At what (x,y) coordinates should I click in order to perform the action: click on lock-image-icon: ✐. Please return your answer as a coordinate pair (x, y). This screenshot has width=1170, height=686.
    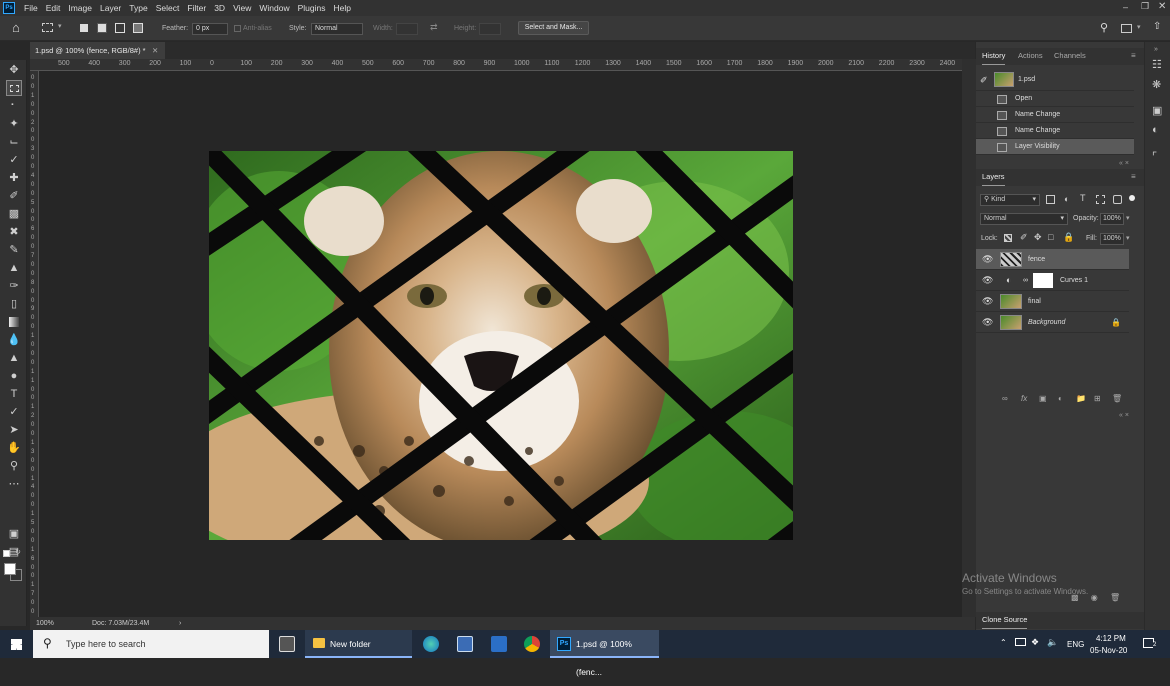
    Looking at the image, I should click on (1024, 237).